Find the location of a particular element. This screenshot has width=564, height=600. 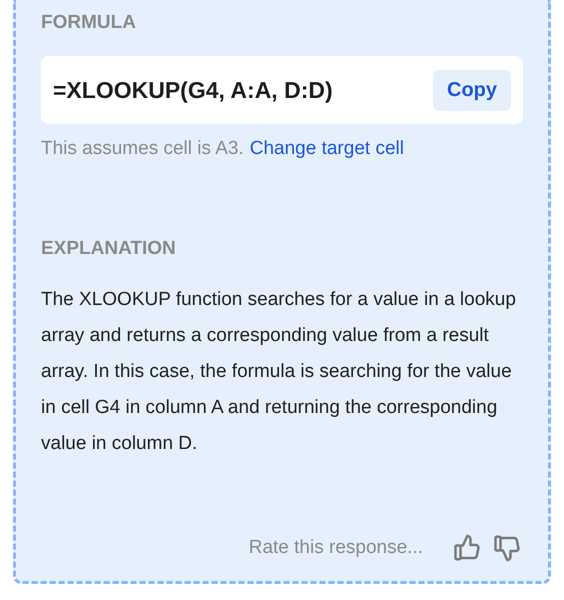

copy-button: Copy is located at coordinates (472, 90).